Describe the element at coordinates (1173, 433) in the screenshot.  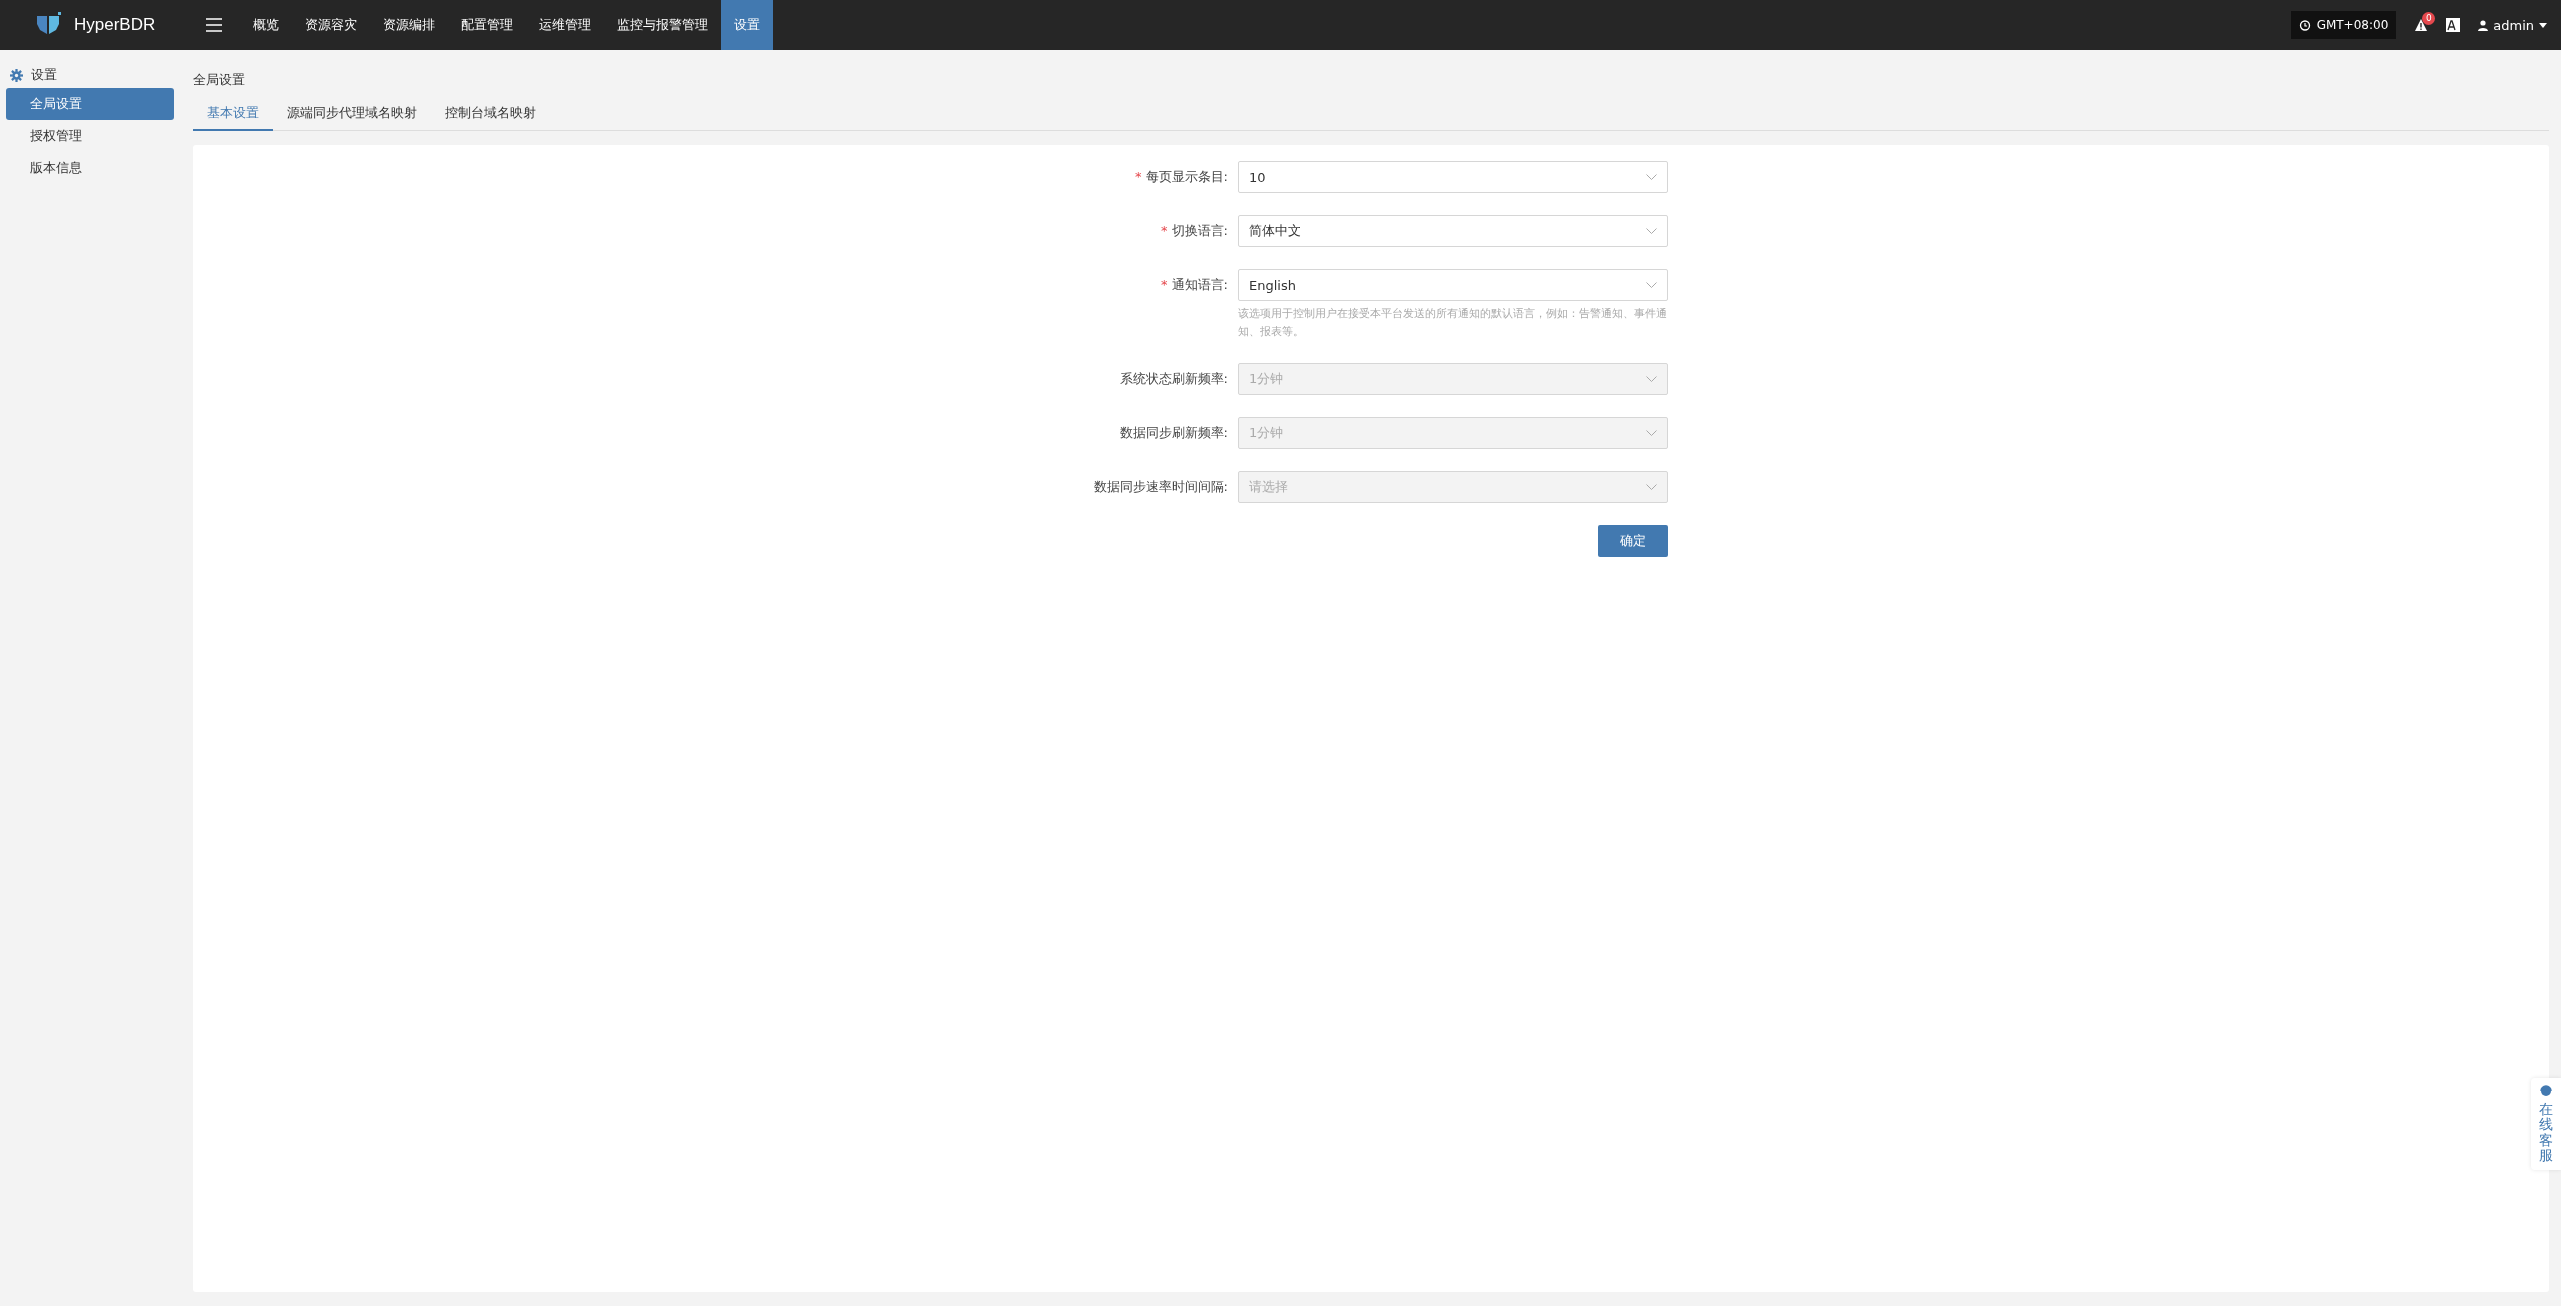
I see `field-label: 数据同步刷新频率:` at that location.